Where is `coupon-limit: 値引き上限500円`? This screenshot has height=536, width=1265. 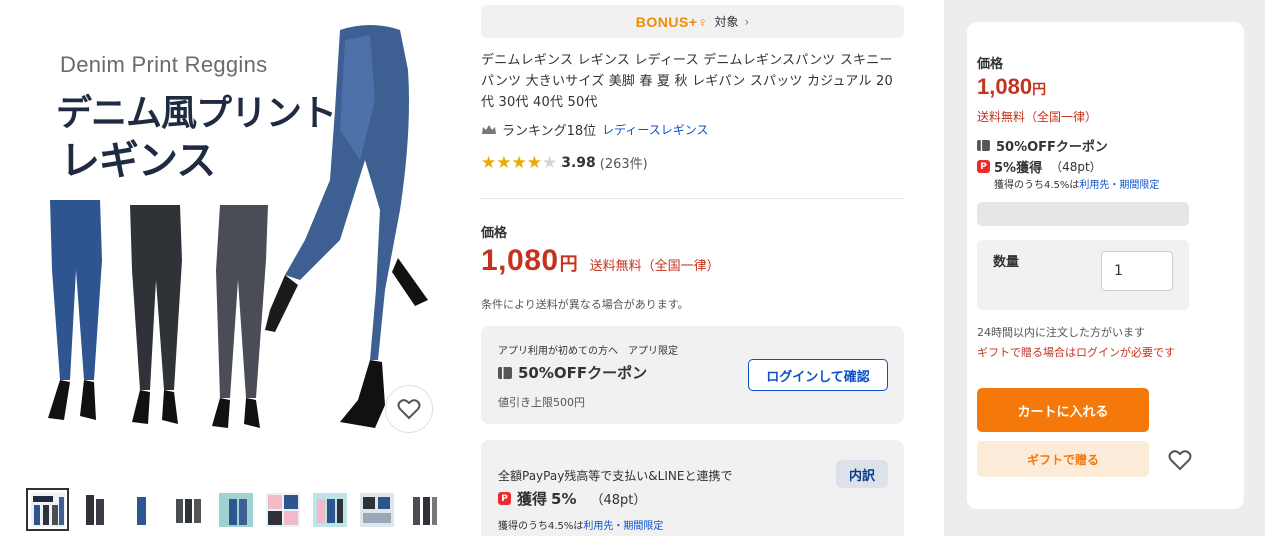 coupon-limit: 値引き上限500円 is located at coordinates (541, 402).